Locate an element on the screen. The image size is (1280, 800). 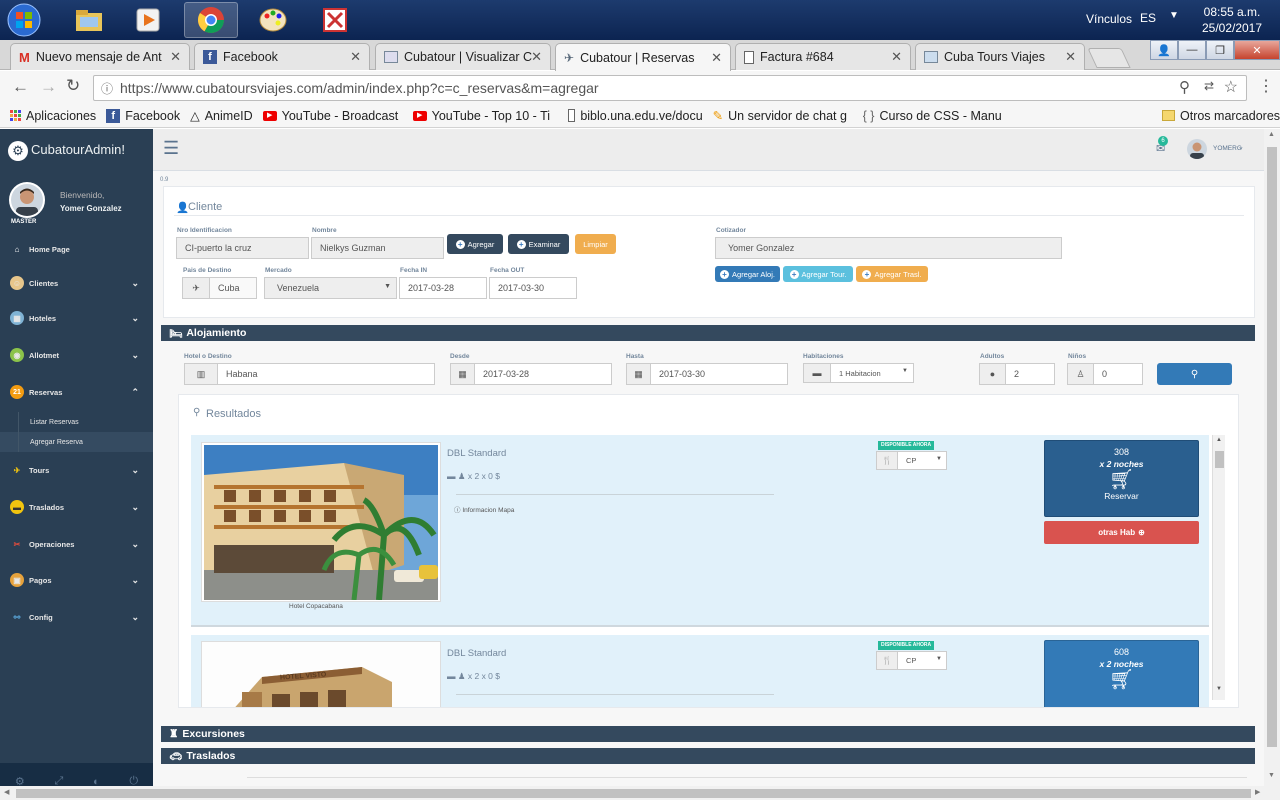
excursiones-header: ♜ Excursiones is located at coordinates (708, 734).